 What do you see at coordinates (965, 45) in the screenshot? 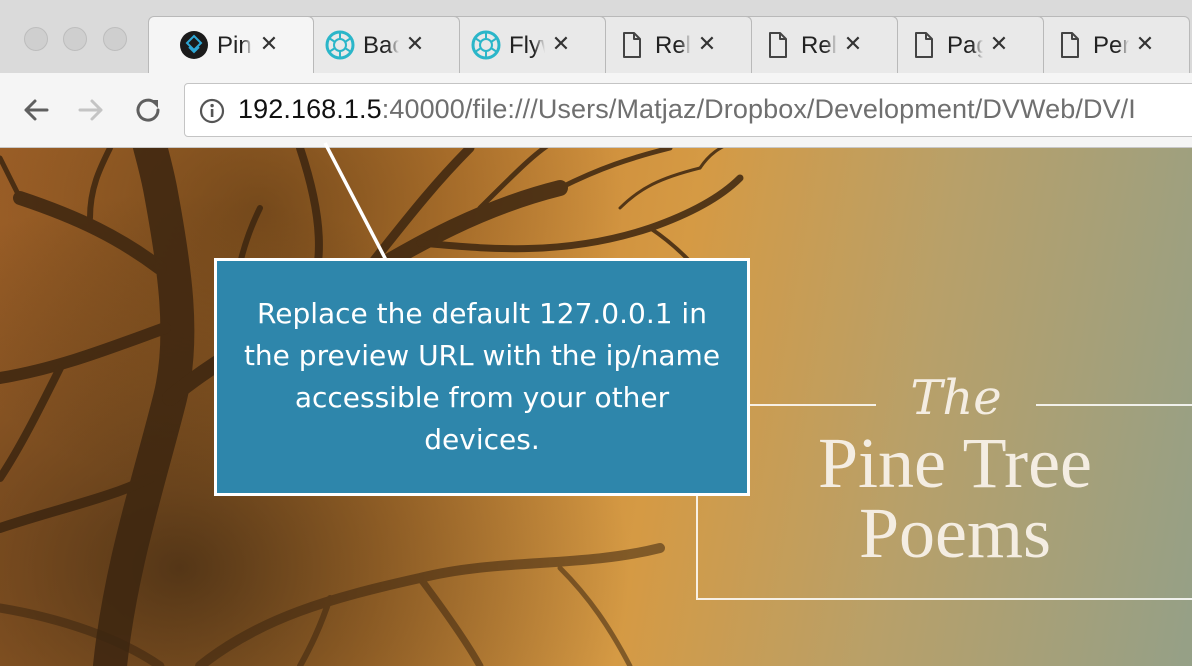
I see `tab-label: Page` at bounding box center [965, 45].